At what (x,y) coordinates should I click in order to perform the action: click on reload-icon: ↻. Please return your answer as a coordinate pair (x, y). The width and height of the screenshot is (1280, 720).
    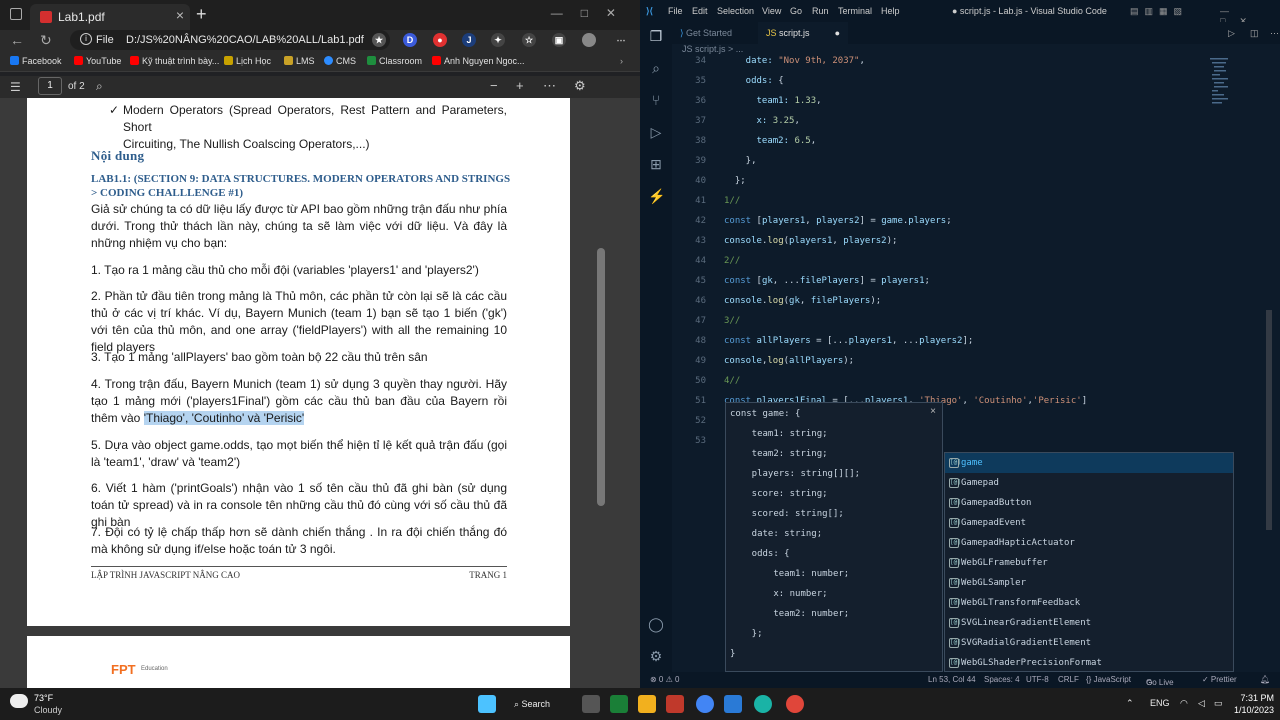
    Looking at the image, I should click on (46, 40).